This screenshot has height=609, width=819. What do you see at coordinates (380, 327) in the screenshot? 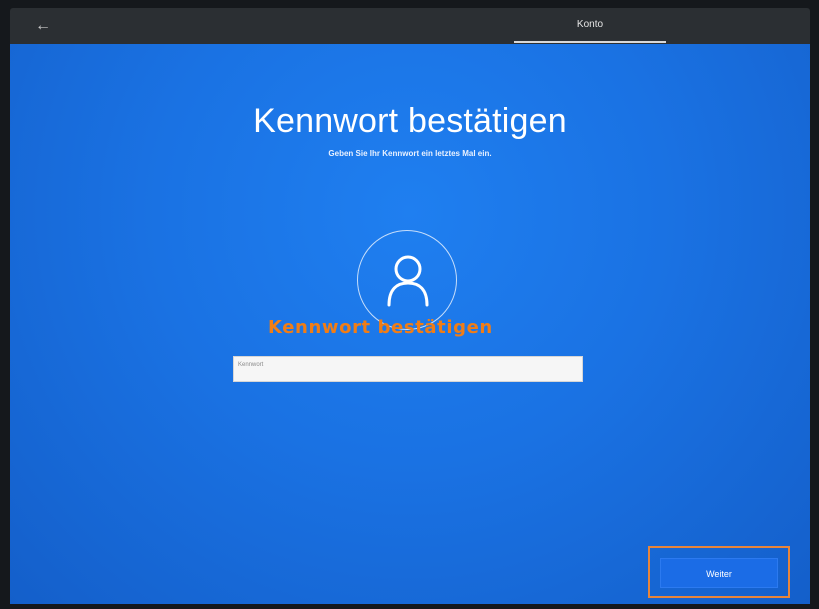
I see `annotation-label: Kennwort bestätigen` at bounding box center [380, 327].